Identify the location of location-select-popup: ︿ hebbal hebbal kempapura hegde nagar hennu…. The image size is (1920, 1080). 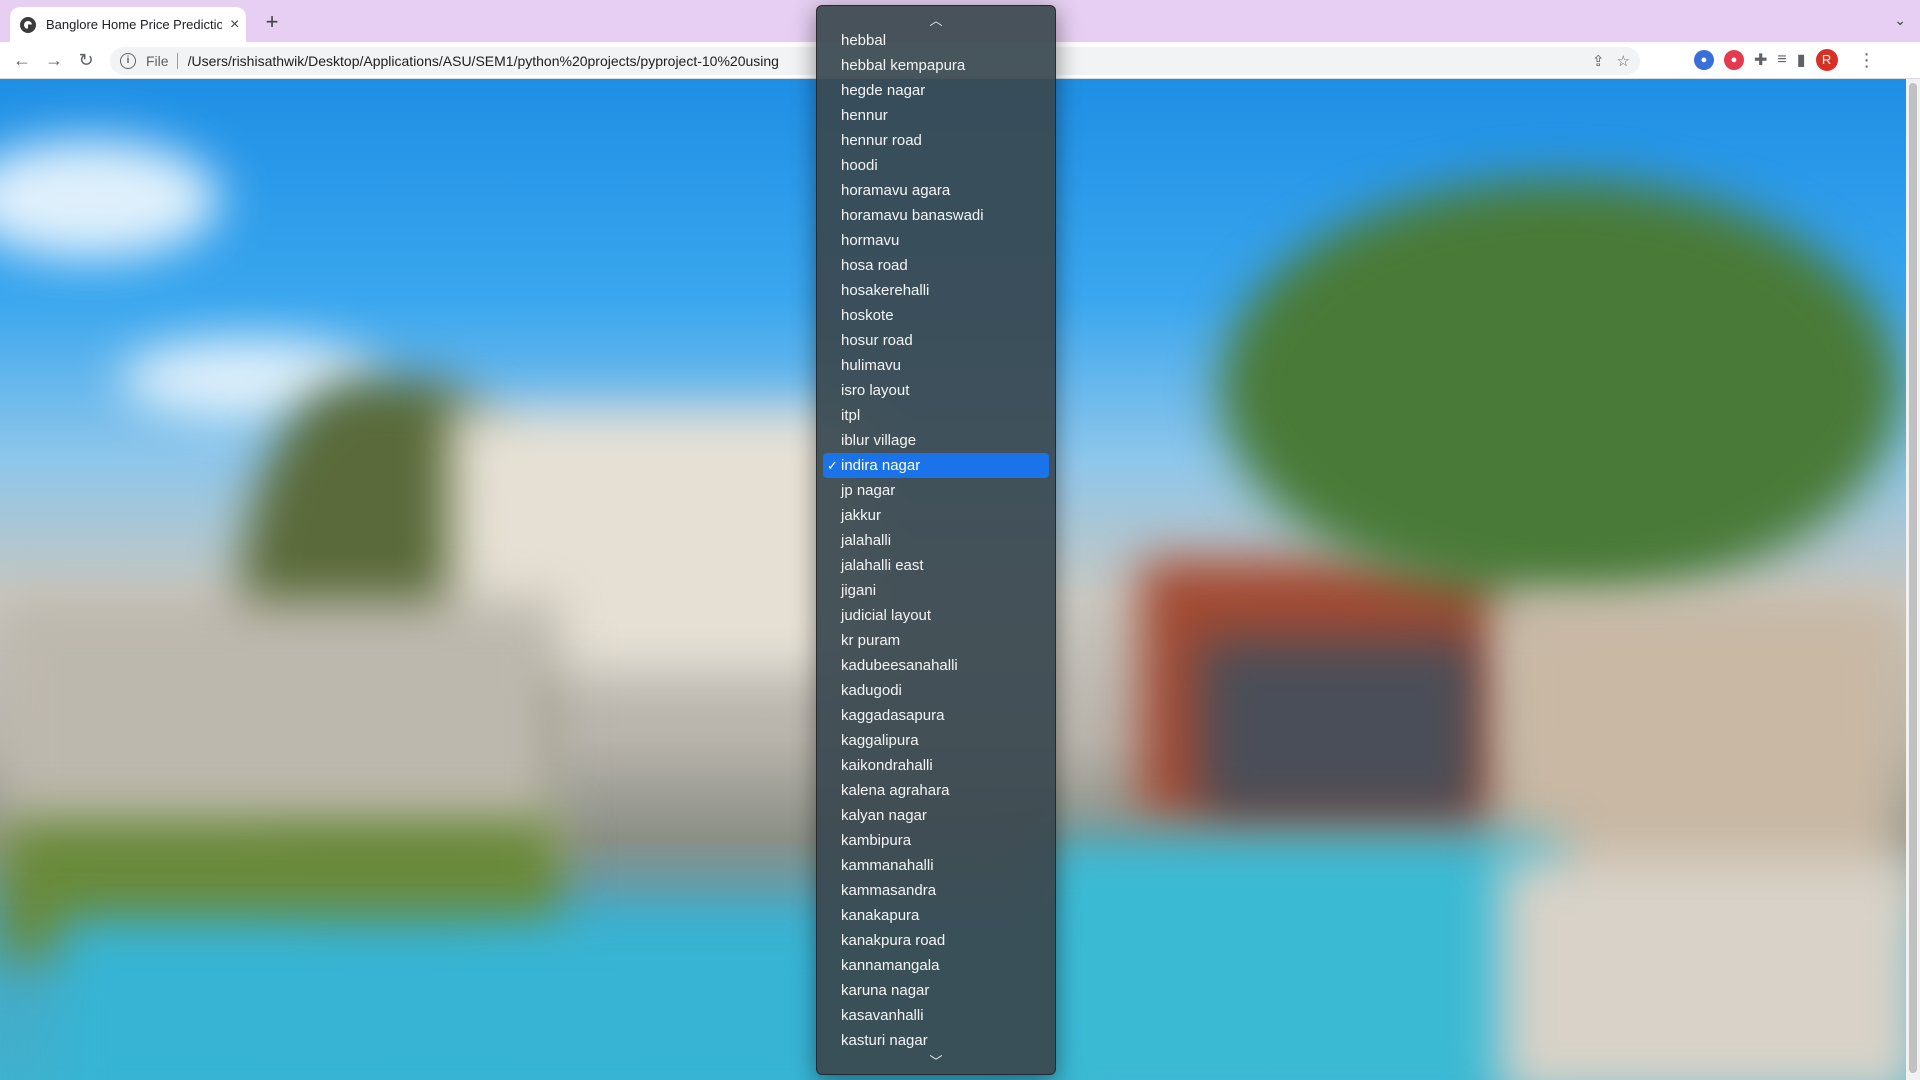
(936, 540).